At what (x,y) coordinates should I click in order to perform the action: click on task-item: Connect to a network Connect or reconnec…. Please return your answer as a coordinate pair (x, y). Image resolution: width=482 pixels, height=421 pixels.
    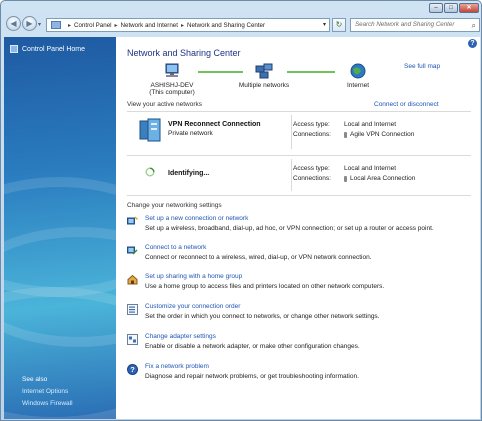
    Looking at the image, I should click on (299, 255).